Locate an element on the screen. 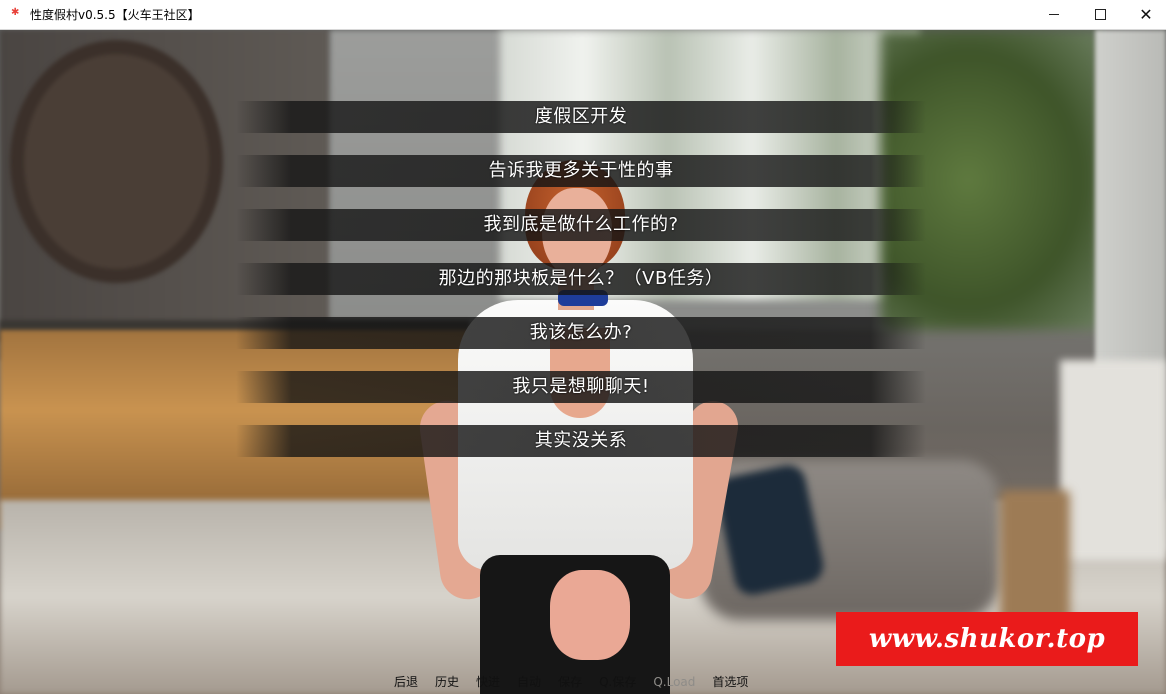  choice-what-is-that-board: 那边的那块板是什么？（VB任务） is located at coordinates (581, 279).